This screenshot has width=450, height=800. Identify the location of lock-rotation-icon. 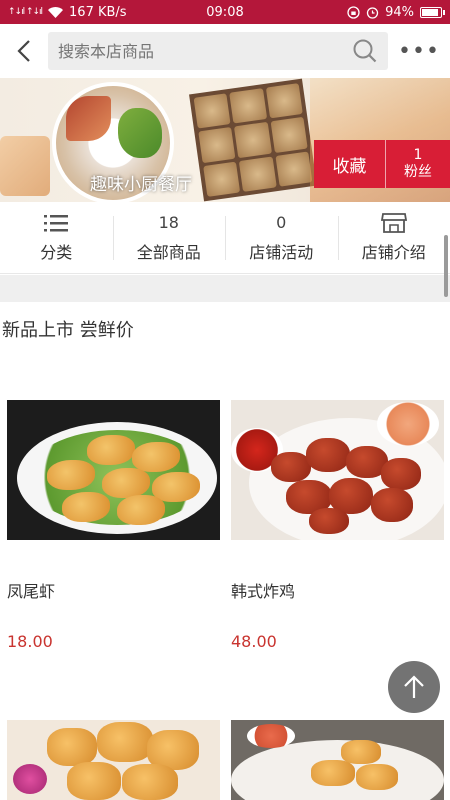
(353, 12).